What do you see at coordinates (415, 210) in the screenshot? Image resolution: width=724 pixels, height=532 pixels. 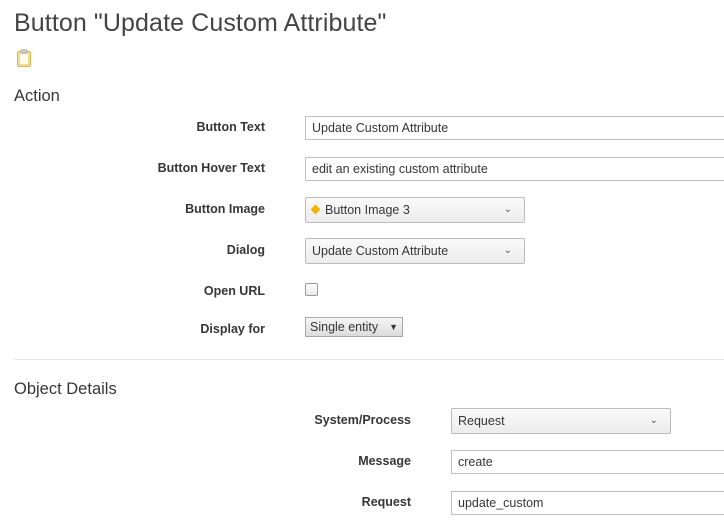 I see `button-image-dropdown: Button Image 3 ⌄` at bounding box center [415, 210].